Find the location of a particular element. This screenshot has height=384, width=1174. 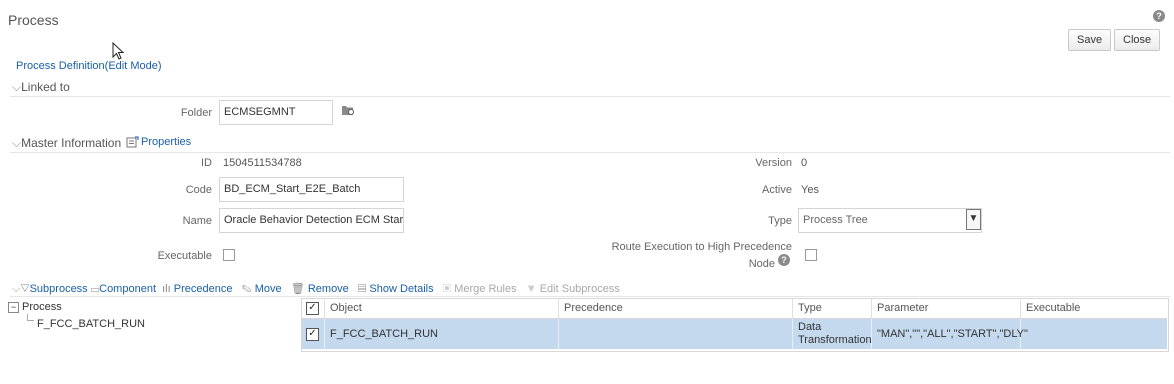

subprocess-button: Subprocess is located at coordinates (59, 289).